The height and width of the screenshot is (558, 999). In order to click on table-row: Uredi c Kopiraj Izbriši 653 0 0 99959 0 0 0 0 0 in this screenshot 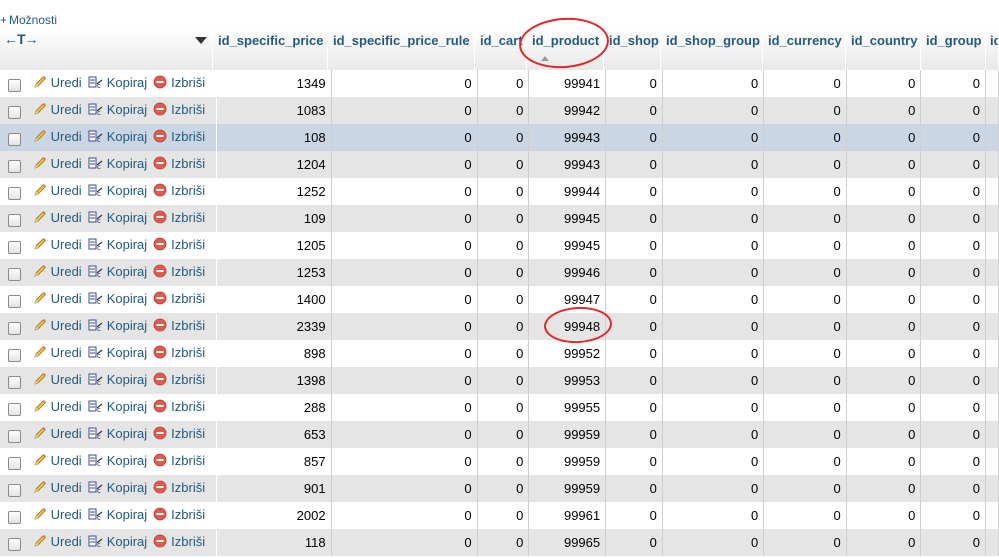, I will do `click(499, 434)`.